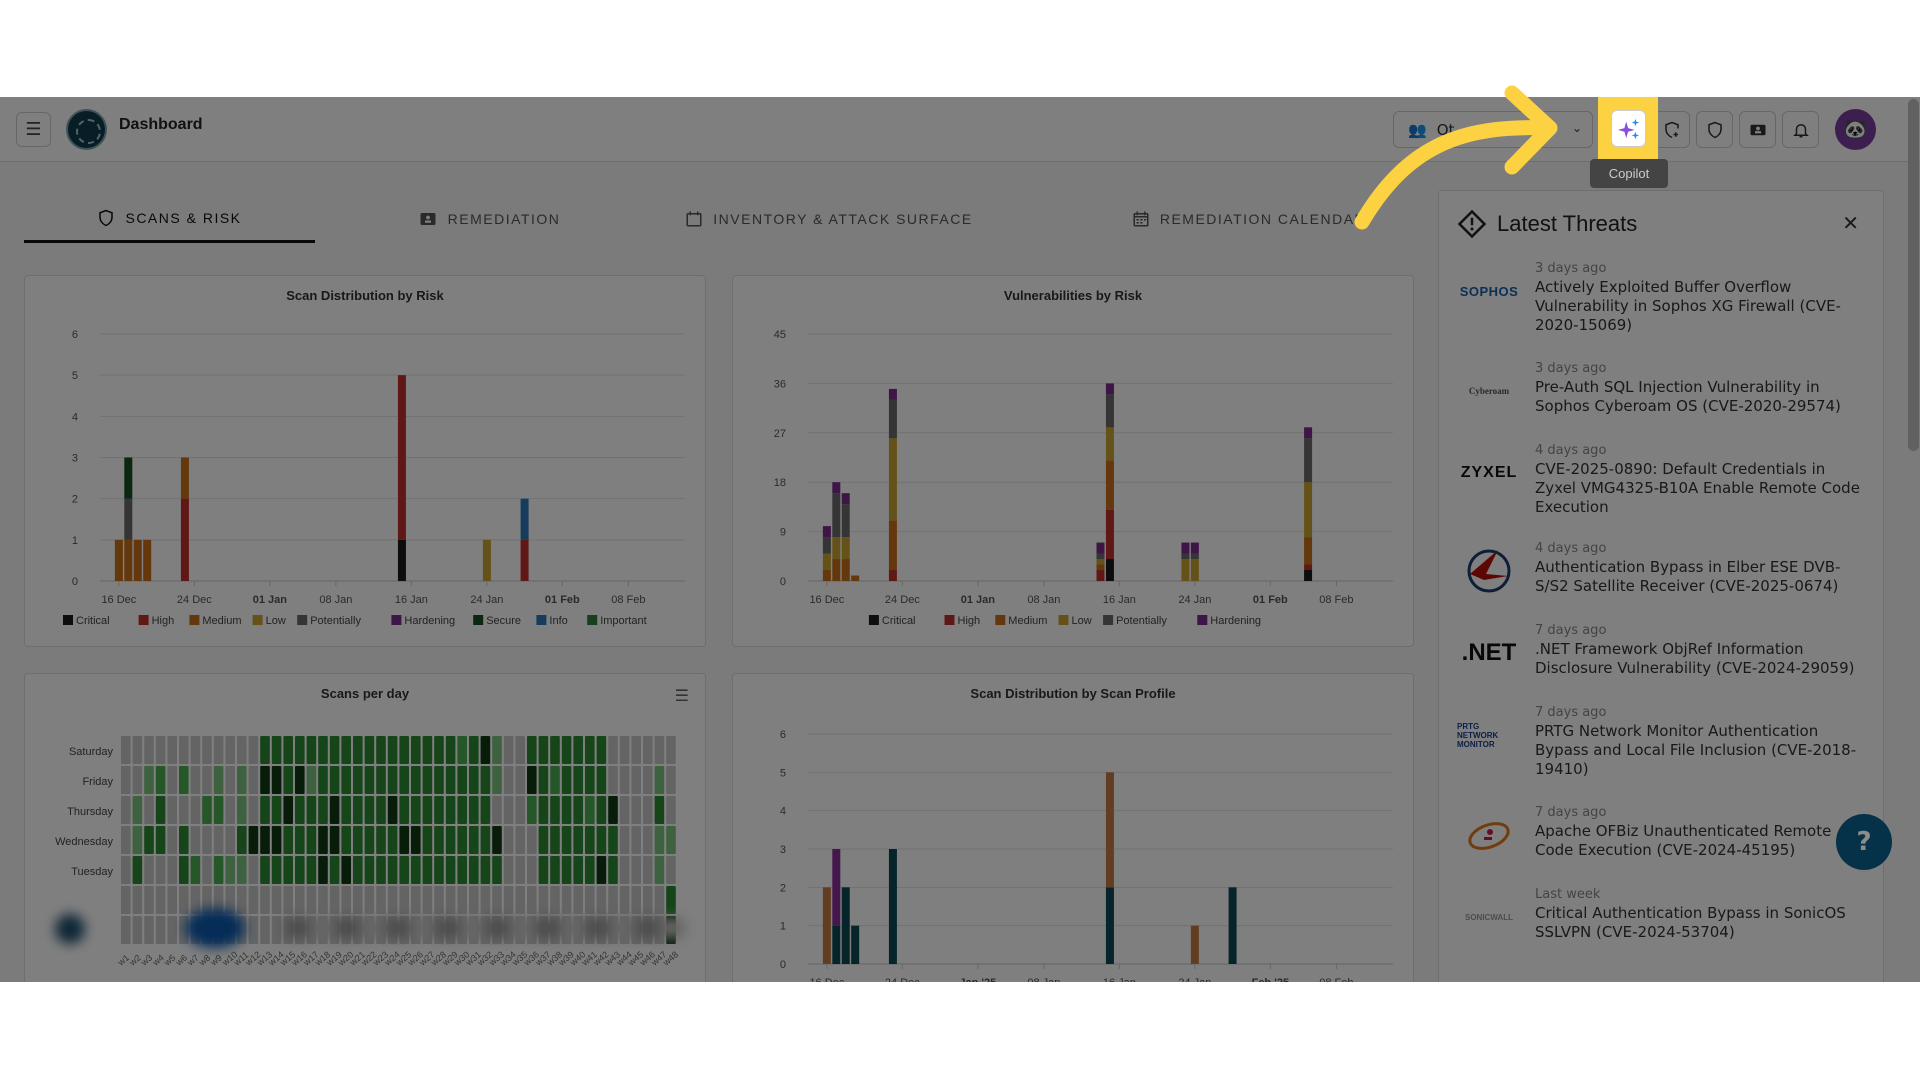 The height and width of the screenshot is (1080, 1920). I want to click on vendor-logo: PRTG NETWORK MONITOR, so click(1478, 735).